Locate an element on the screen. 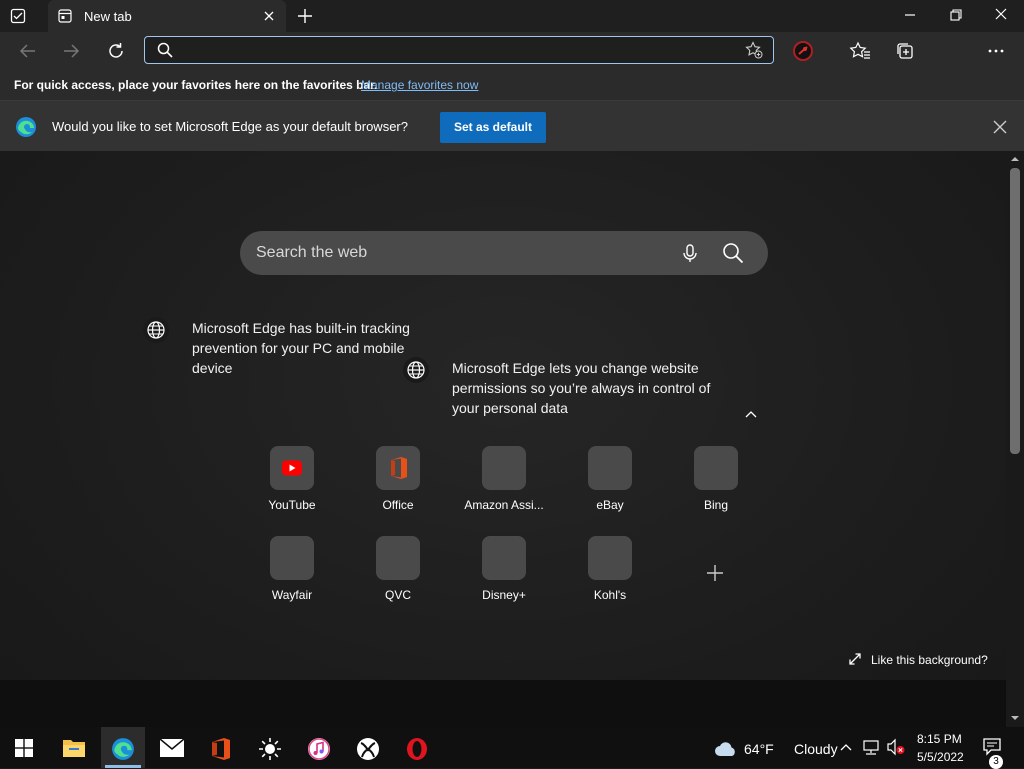 Image resolution: width=1024 pixels, height=769 pixels. quick-link-youtube: YouTube is located at coordinates (292, 479).